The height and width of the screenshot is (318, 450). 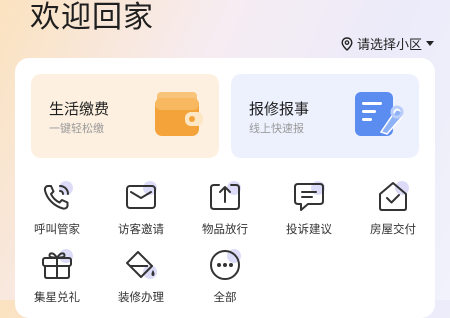 I want to click on service-label-star-gift: 集星兑礼, so click(x=57, y=297).